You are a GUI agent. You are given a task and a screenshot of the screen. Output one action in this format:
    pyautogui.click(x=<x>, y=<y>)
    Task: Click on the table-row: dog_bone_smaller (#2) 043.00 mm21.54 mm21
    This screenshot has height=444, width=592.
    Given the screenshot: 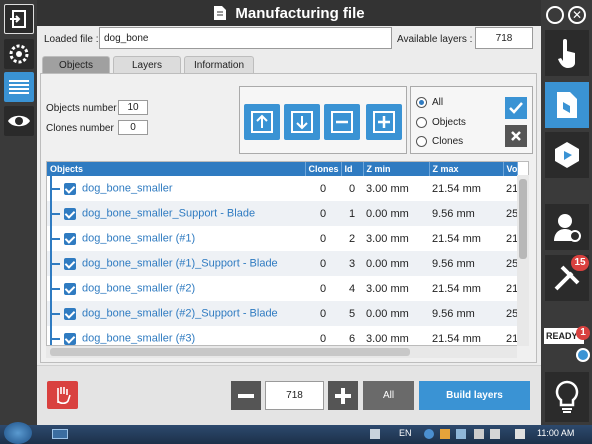 What is the action you would take?
    pyautogui.click(x=282, y=288)
    